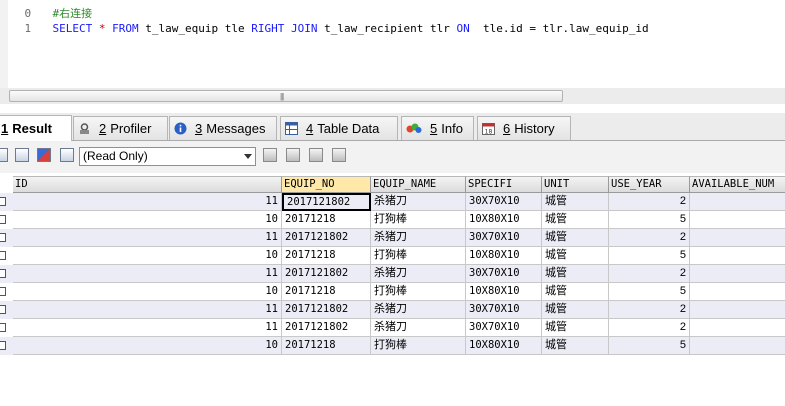 This screenshot has height=406, width=785. What do you see at coordinates (44, 155) in the screenshot?
I see `duplicate-row-icon` at bounding box center [44, 155].